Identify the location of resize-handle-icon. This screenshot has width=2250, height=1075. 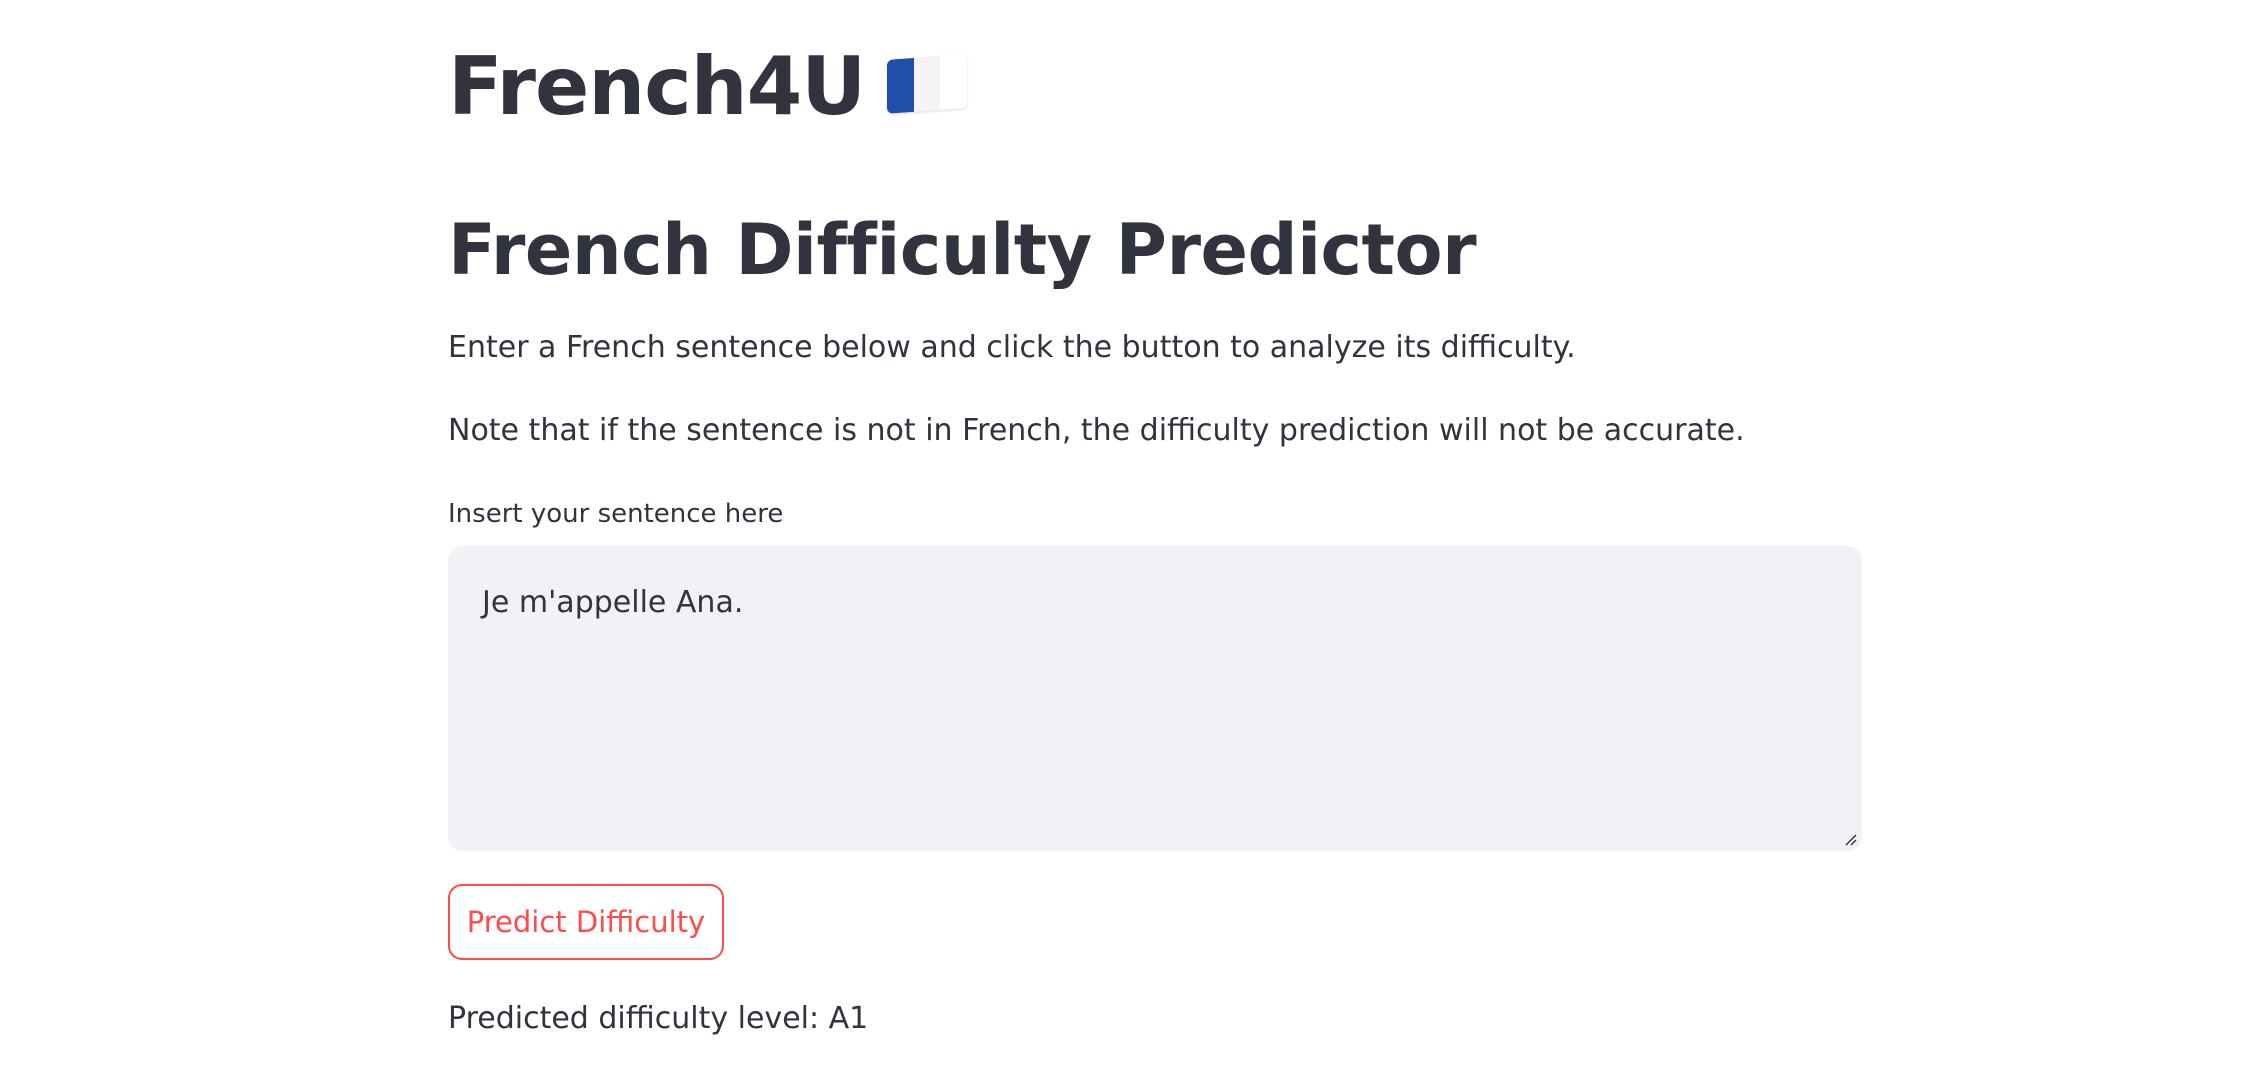
(1850, 839).